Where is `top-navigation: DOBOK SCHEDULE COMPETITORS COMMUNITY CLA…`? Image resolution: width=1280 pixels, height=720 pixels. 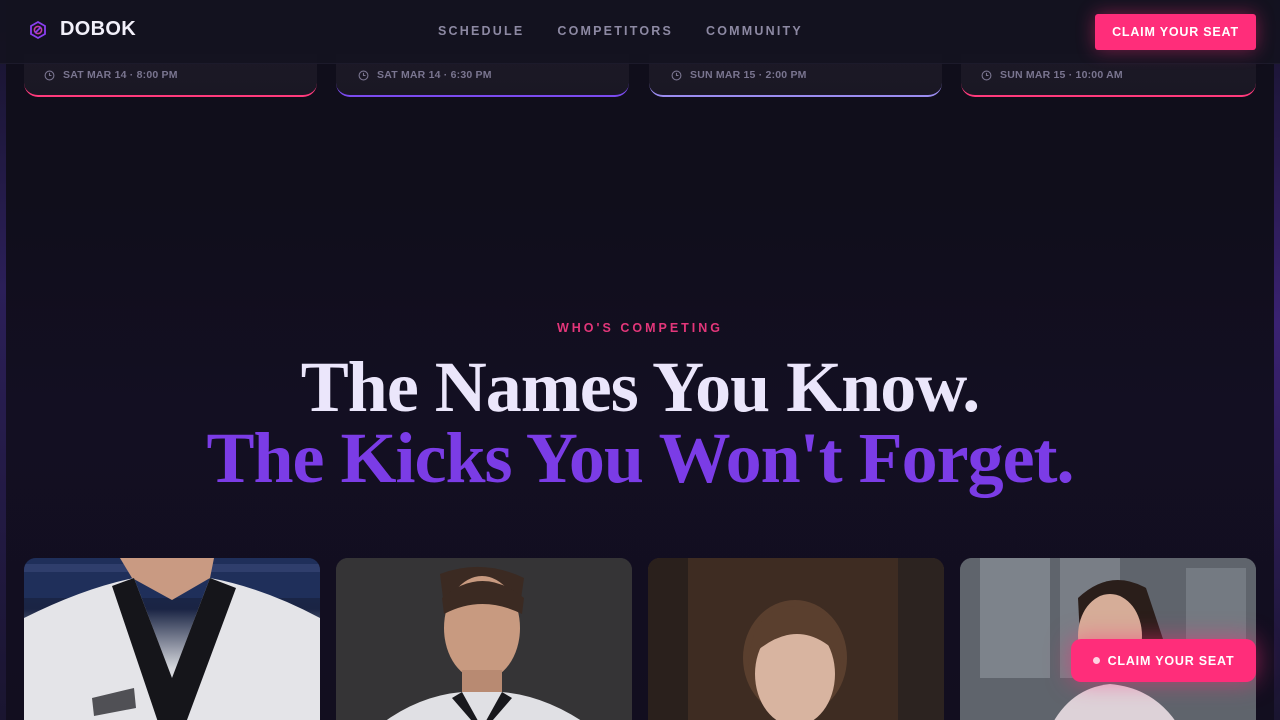
top-navigation: DOBOK SCHEDULE COMPETITORS COMMUNITY CLA… is located at coordinates (640, 32).